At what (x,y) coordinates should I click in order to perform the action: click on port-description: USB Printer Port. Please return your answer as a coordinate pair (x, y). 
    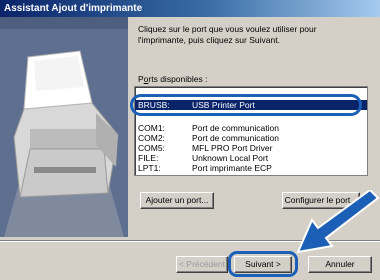
    Looking at the image, I should click on (223, 105).